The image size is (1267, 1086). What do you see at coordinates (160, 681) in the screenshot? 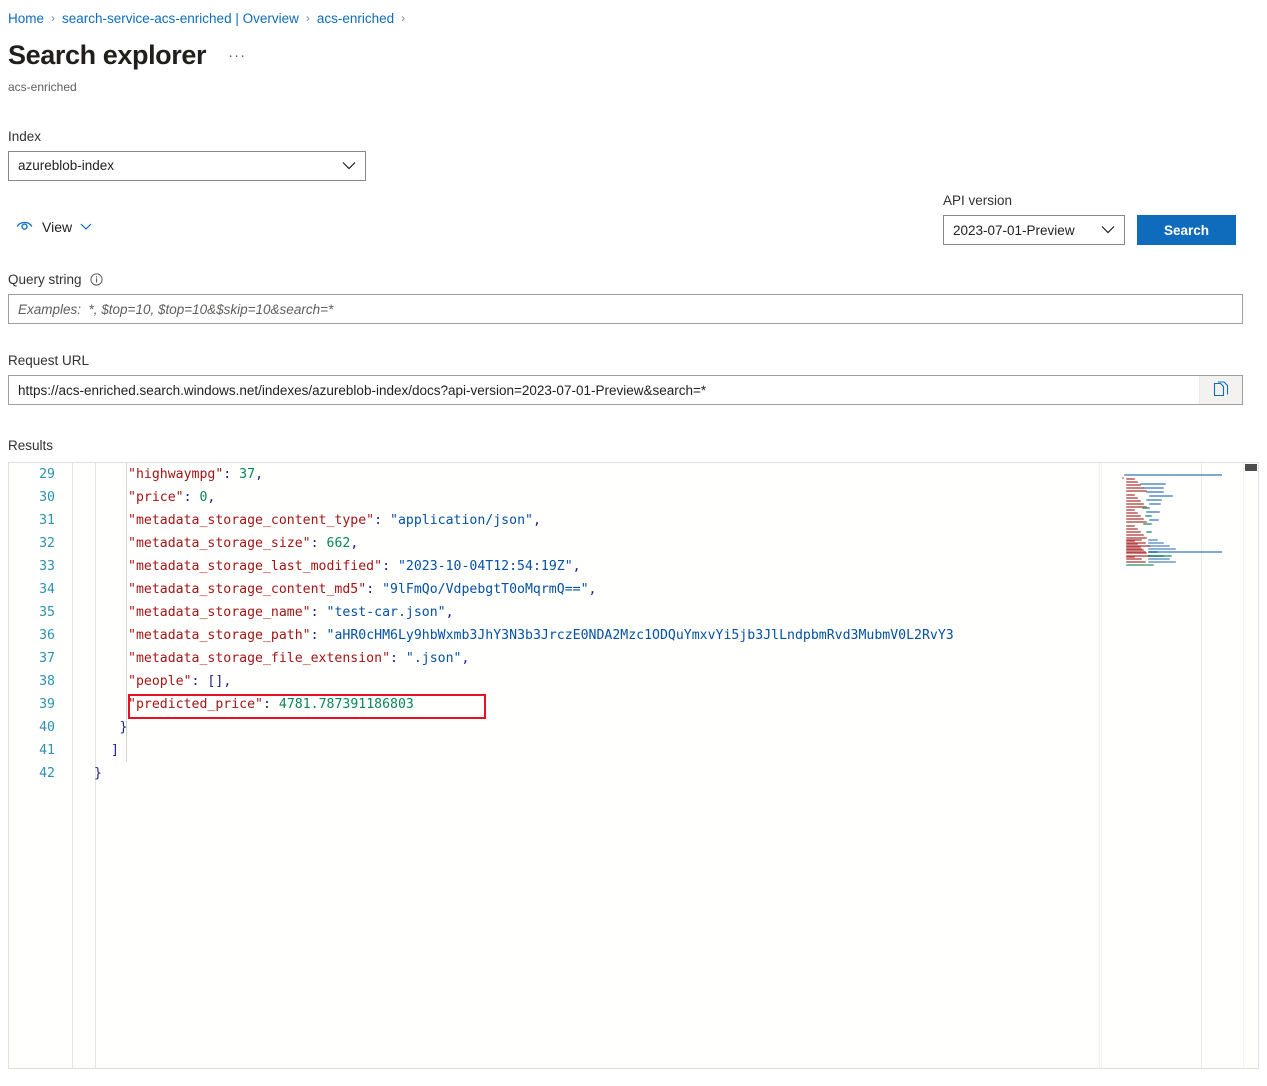
I see `code-token-key: "people"` at bounding box center [160, 681].